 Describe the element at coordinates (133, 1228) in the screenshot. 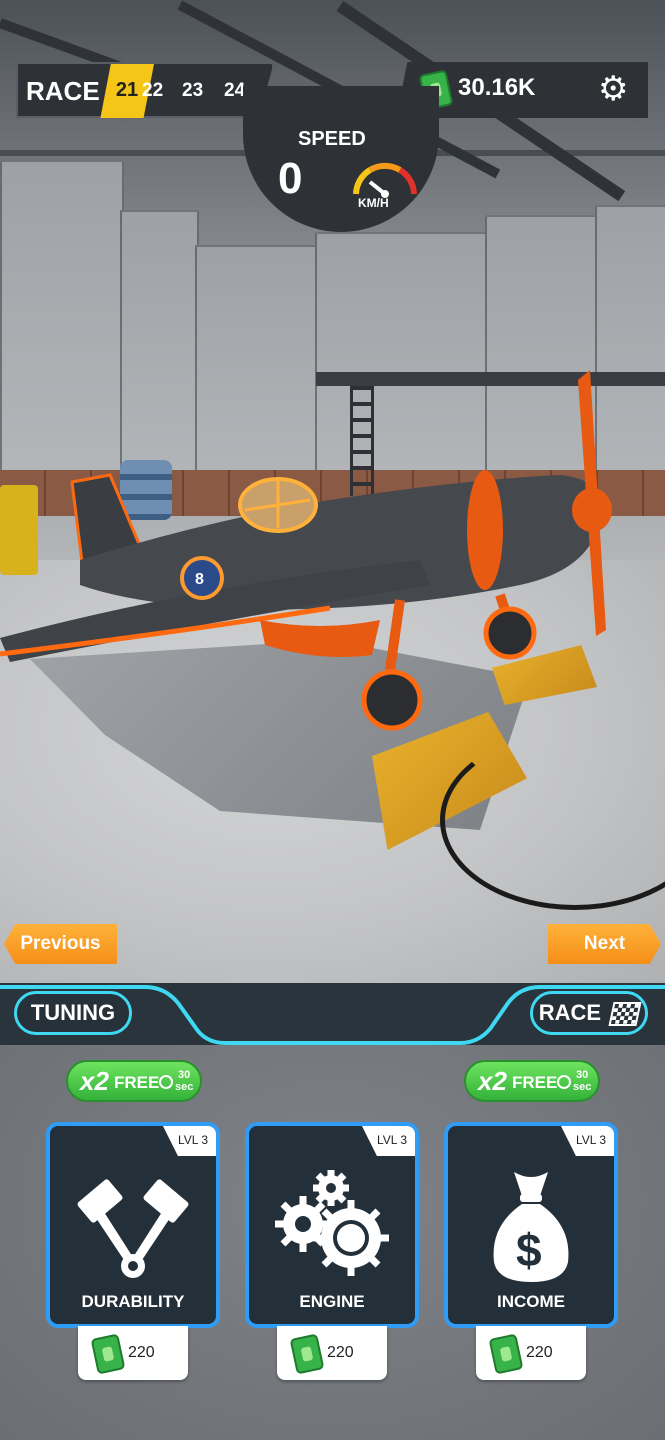

I see `pistons-icon` at that location.